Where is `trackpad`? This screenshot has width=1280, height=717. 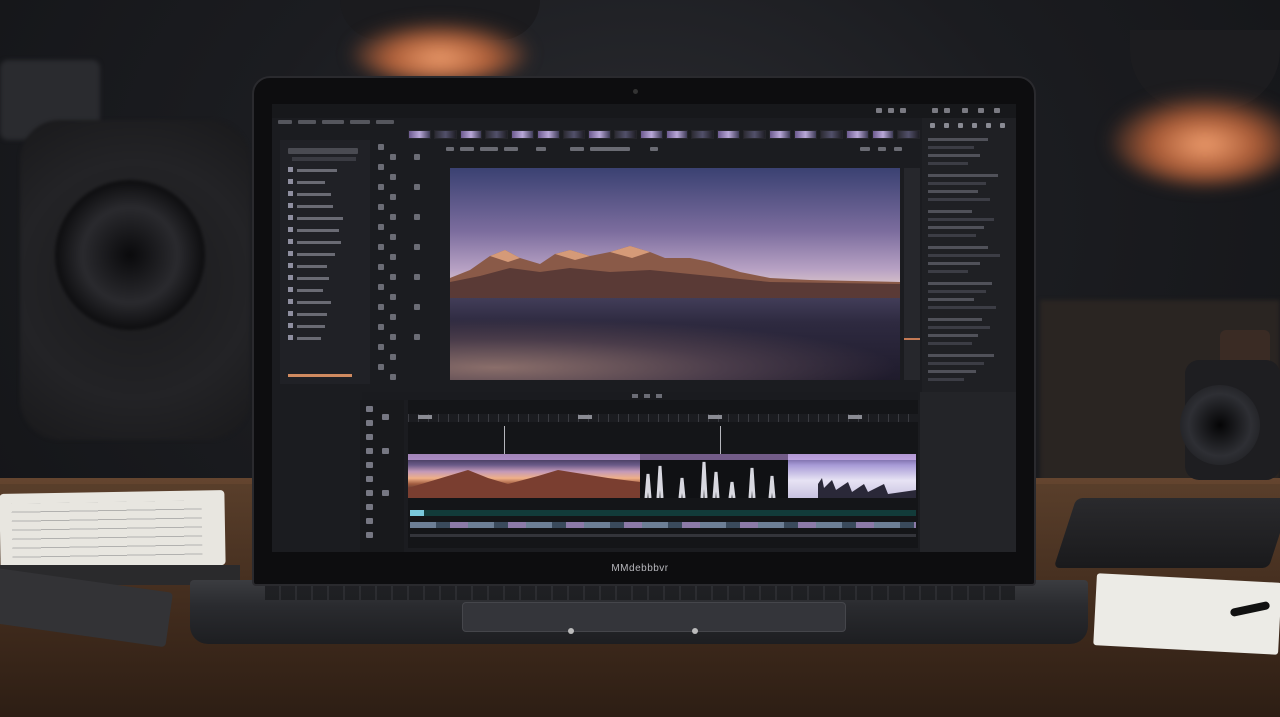 trackpad is located at coordinates (654, 617).